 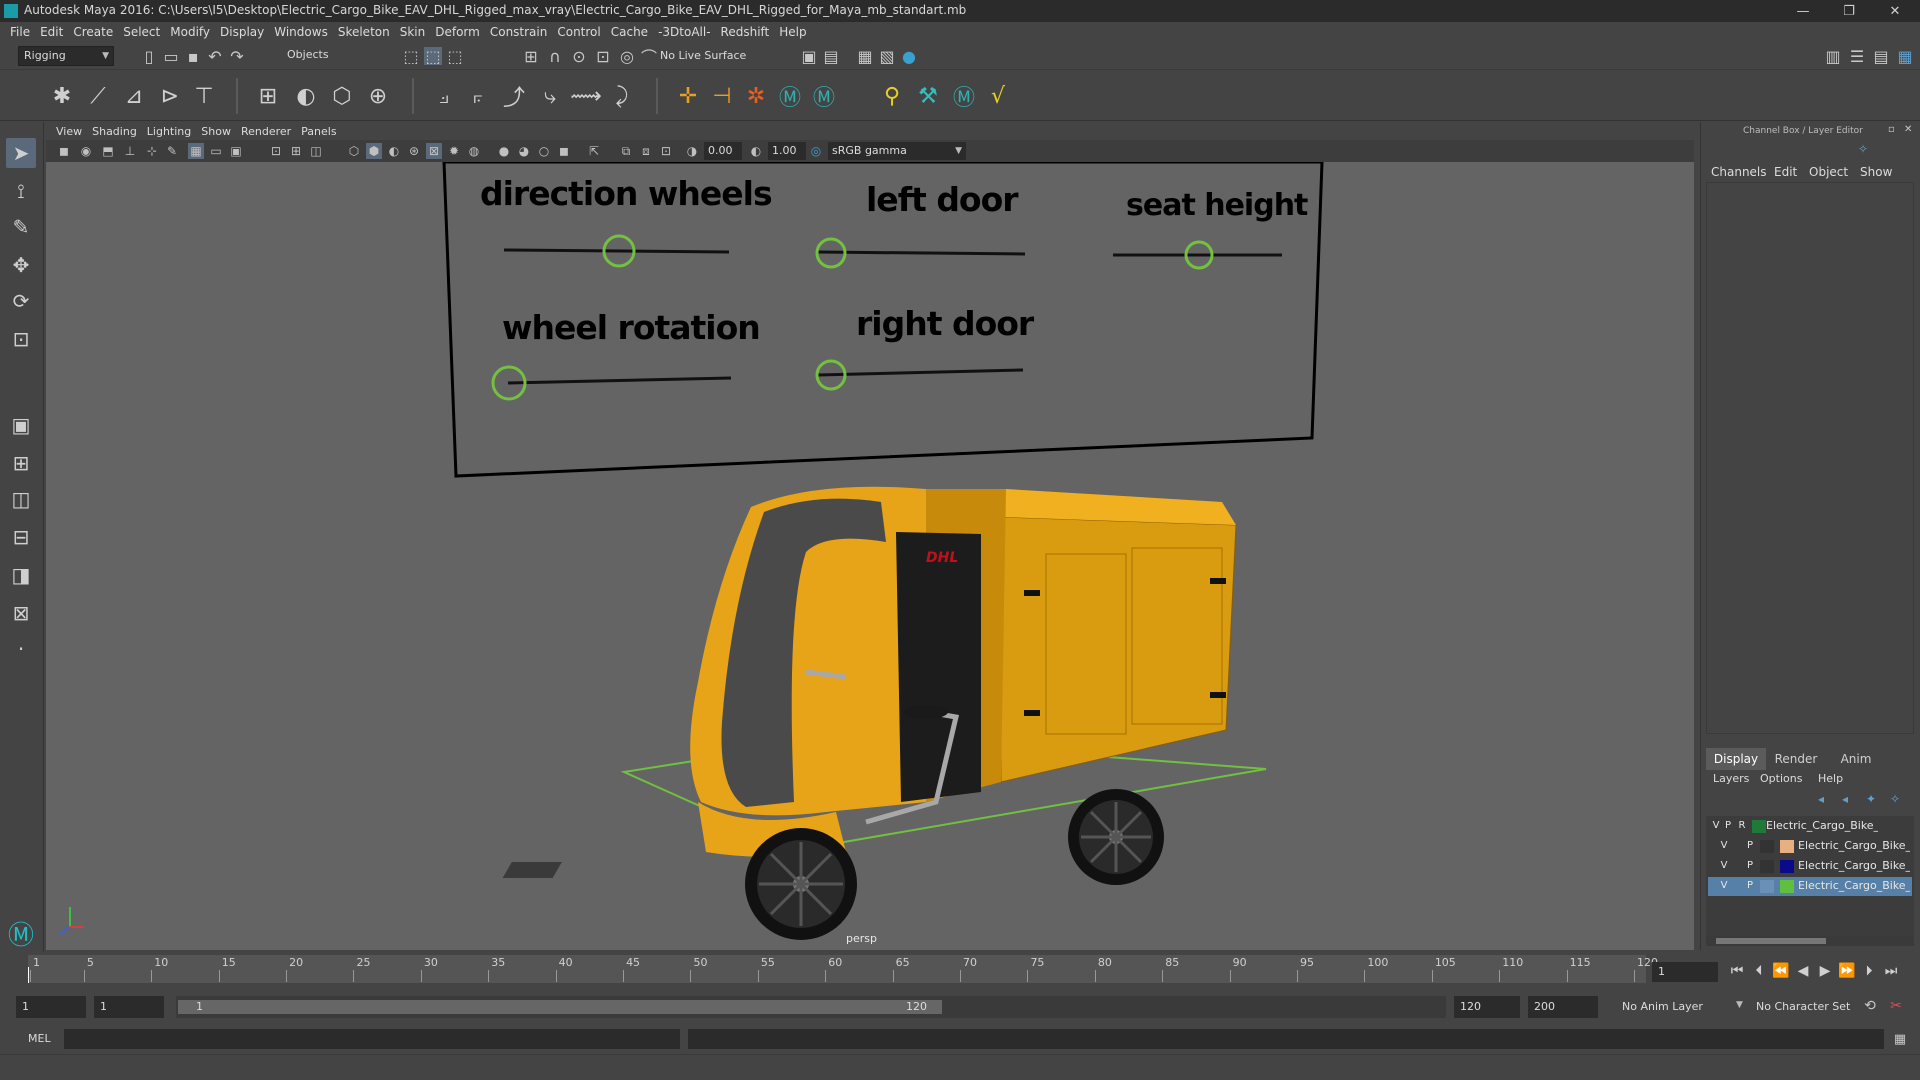 I want to click on menuset-dropdown: Rigging ▼, so click(x=66, y=56).